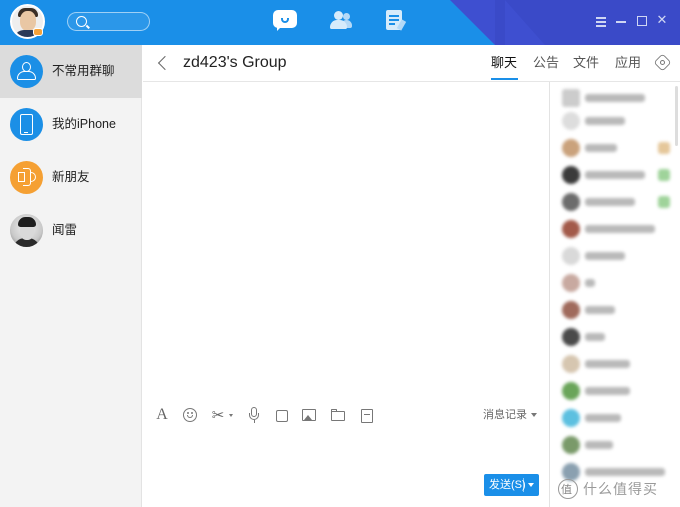 This screenshot has height=507, width=680. I want to click on chat-header: zd423's Group 聊天 公告 文件 应用, so click(411, 63).